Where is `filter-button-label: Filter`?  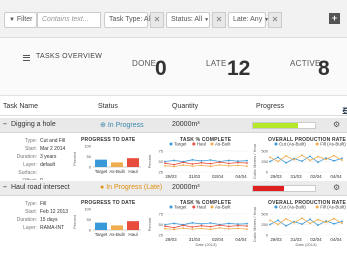
filter-button-label: Filter is located at coordinates (24, 19).